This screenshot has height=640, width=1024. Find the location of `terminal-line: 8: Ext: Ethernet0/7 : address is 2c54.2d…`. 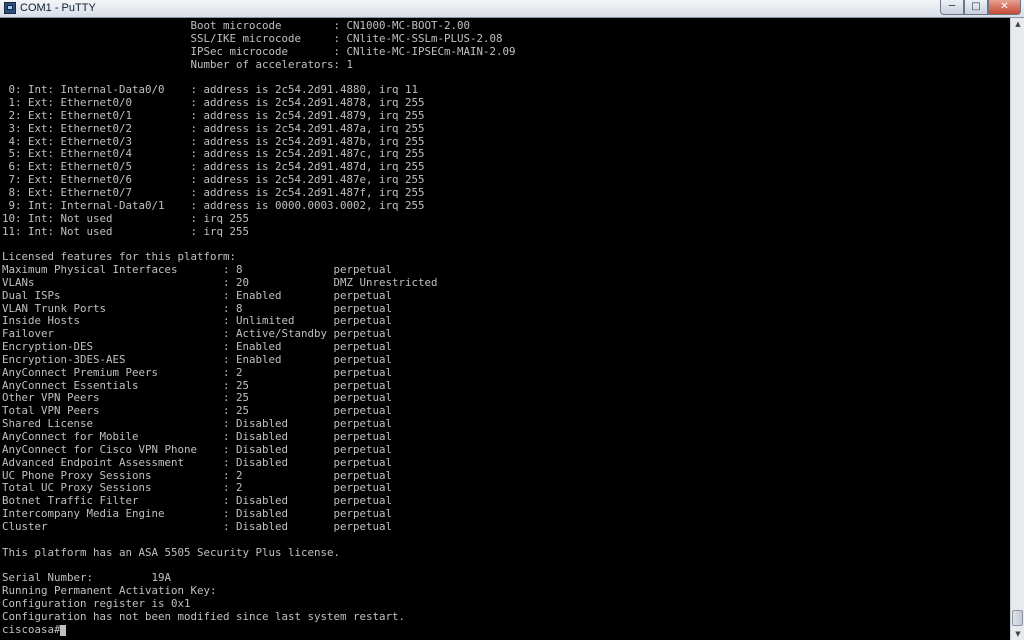

terminal-line: 8: Ext: Ethernet0/7 : address is 2c54.2d… is located at coordinates (213, 192).